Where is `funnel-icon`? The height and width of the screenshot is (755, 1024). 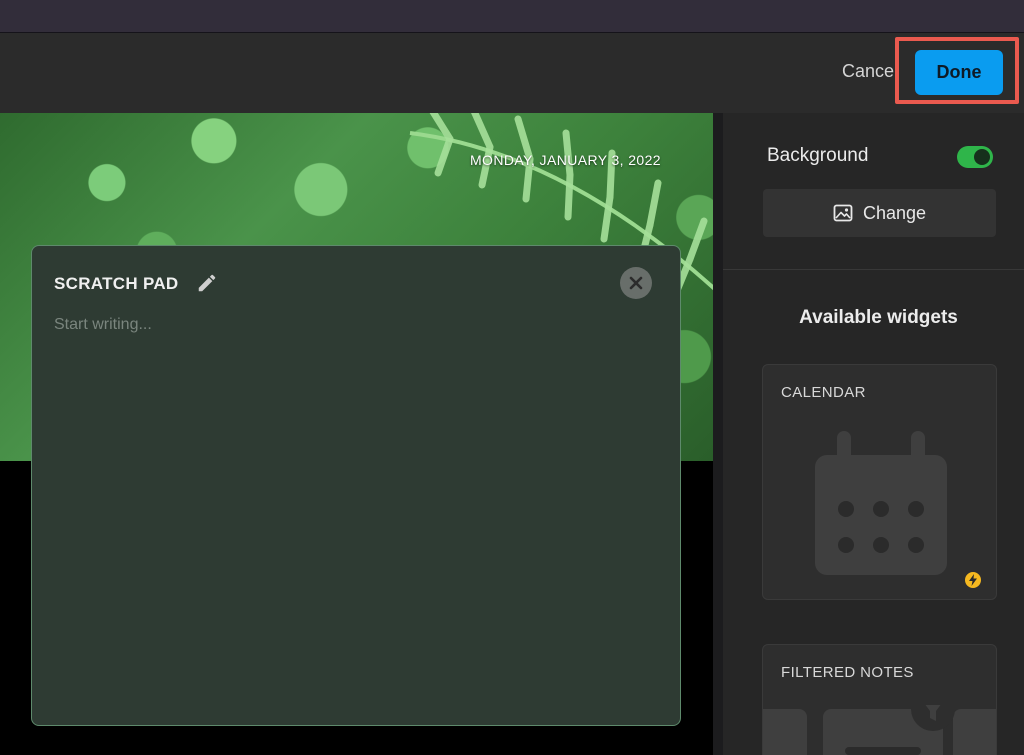
funnel-icon is located at coordinates (879, 730).